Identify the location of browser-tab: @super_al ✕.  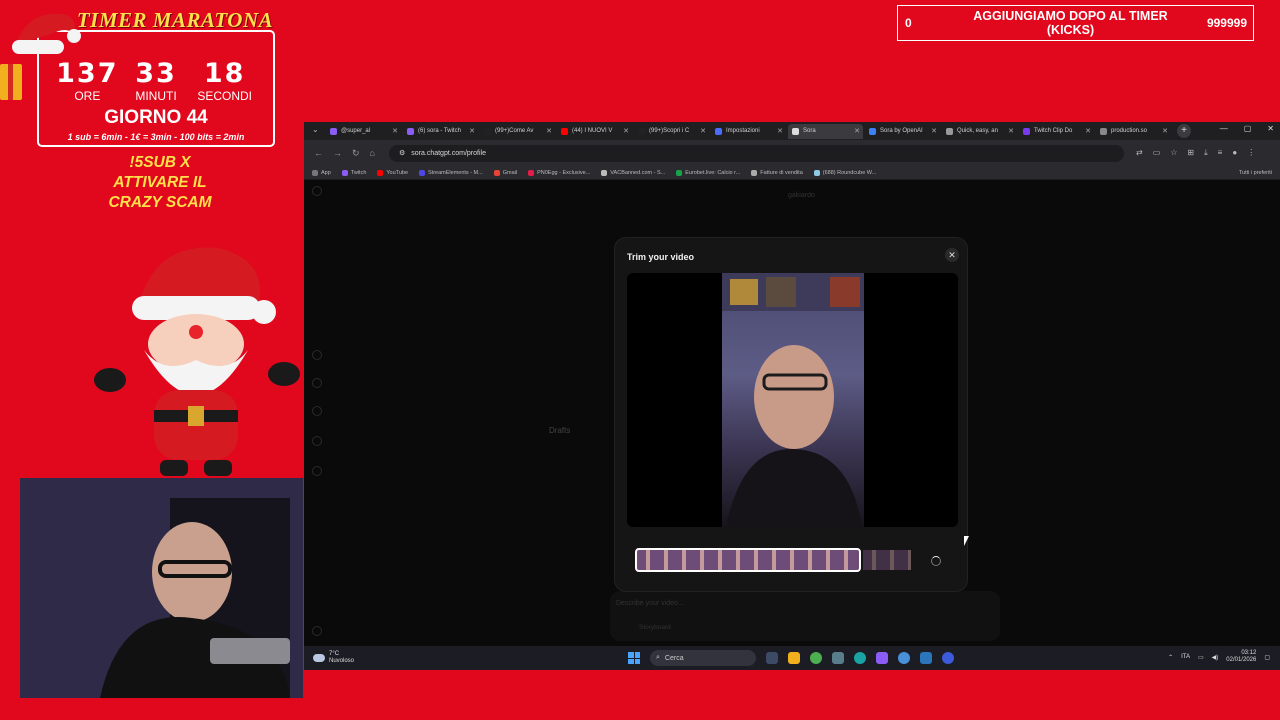
(363, 131).